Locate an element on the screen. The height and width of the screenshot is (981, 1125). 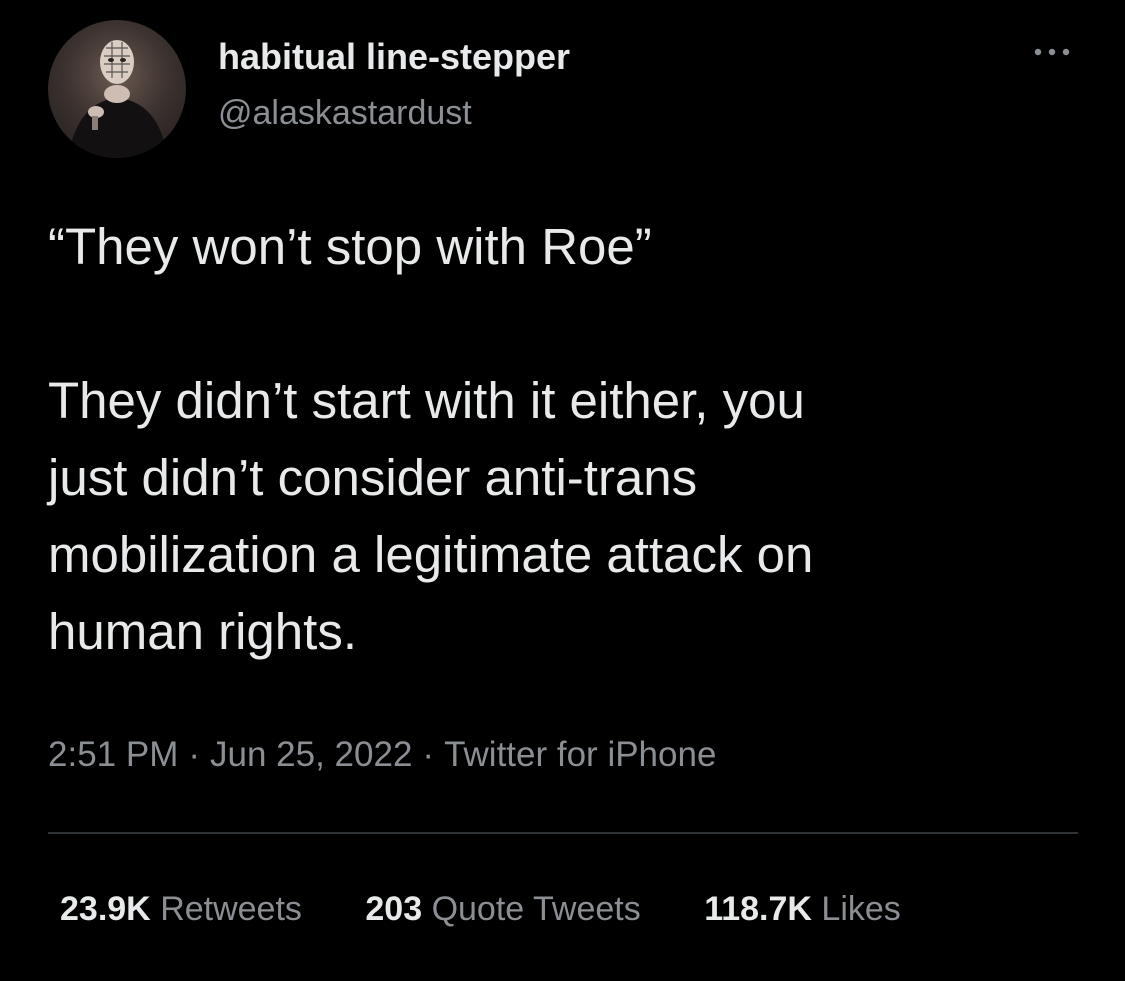
avatar is located at coordinates (117, 89).